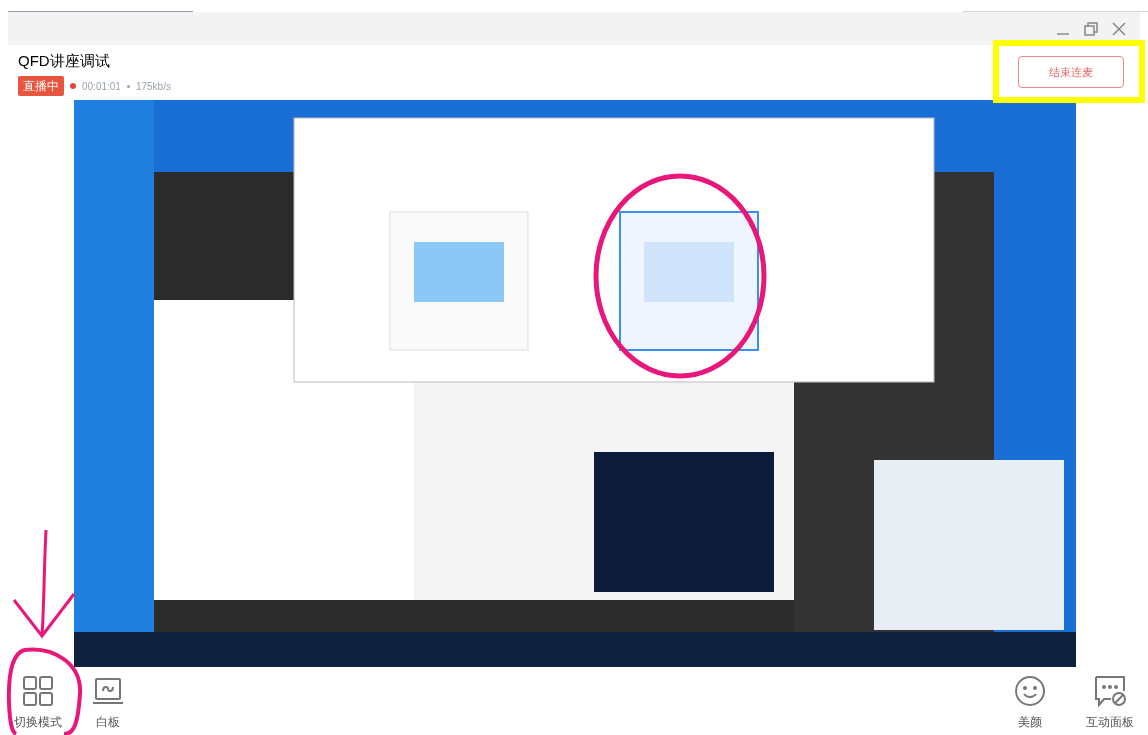 Image resolution: width=1148 pixels, height=735 pixels. I want to click on toolbar-button: 白板, so click(108, 703).